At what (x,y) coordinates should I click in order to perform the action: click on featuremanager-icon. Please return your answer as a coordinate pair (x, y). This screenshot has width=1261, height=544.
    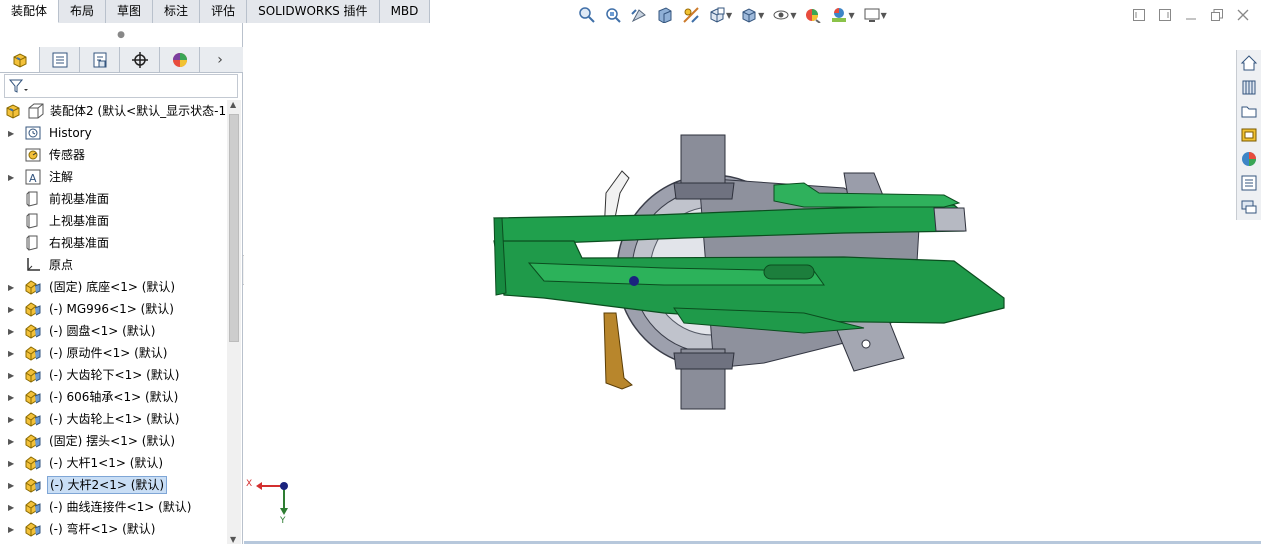
    Looking at the image, I should click on (20, 59).